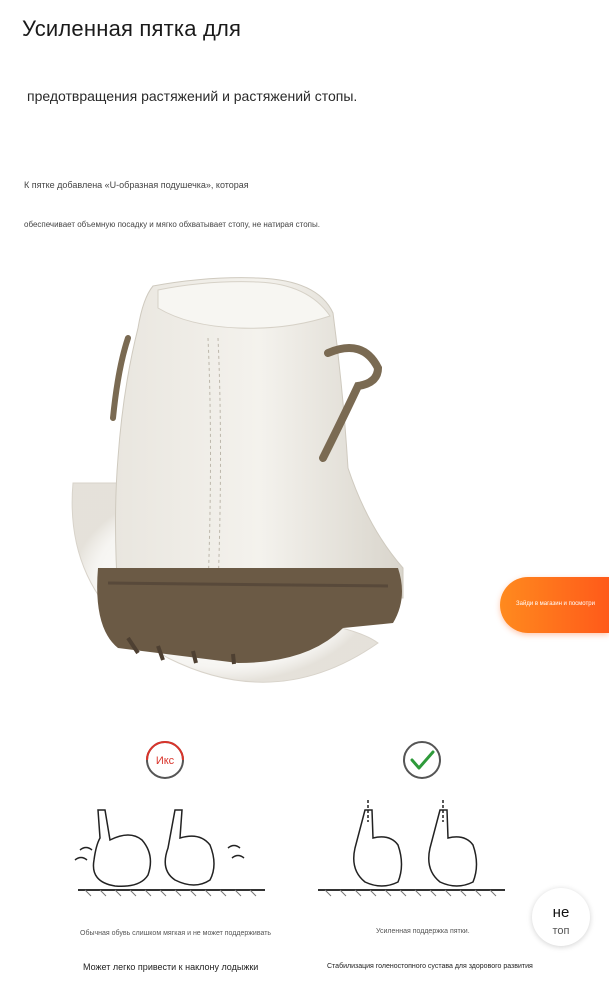  I want to click on visit-store-button: Зайди в магазин и посмотри, so click(554, 605).